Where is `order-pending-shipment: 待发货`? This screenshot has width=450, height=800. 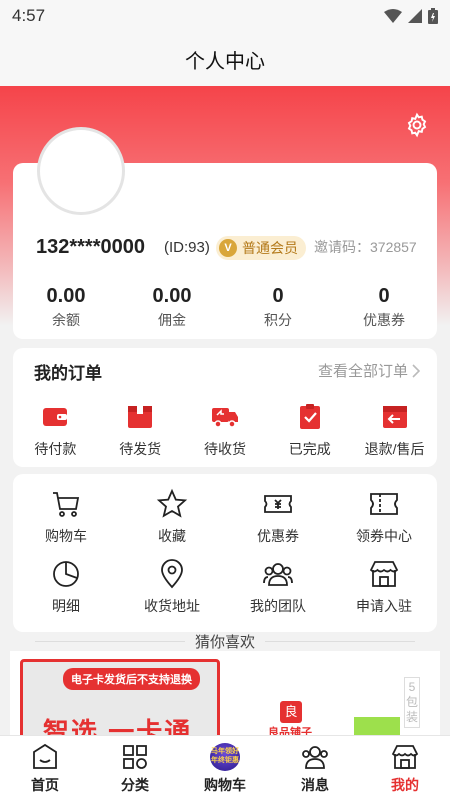 order-pending-shipment: 待发货 is located at coordinates (140, 430).